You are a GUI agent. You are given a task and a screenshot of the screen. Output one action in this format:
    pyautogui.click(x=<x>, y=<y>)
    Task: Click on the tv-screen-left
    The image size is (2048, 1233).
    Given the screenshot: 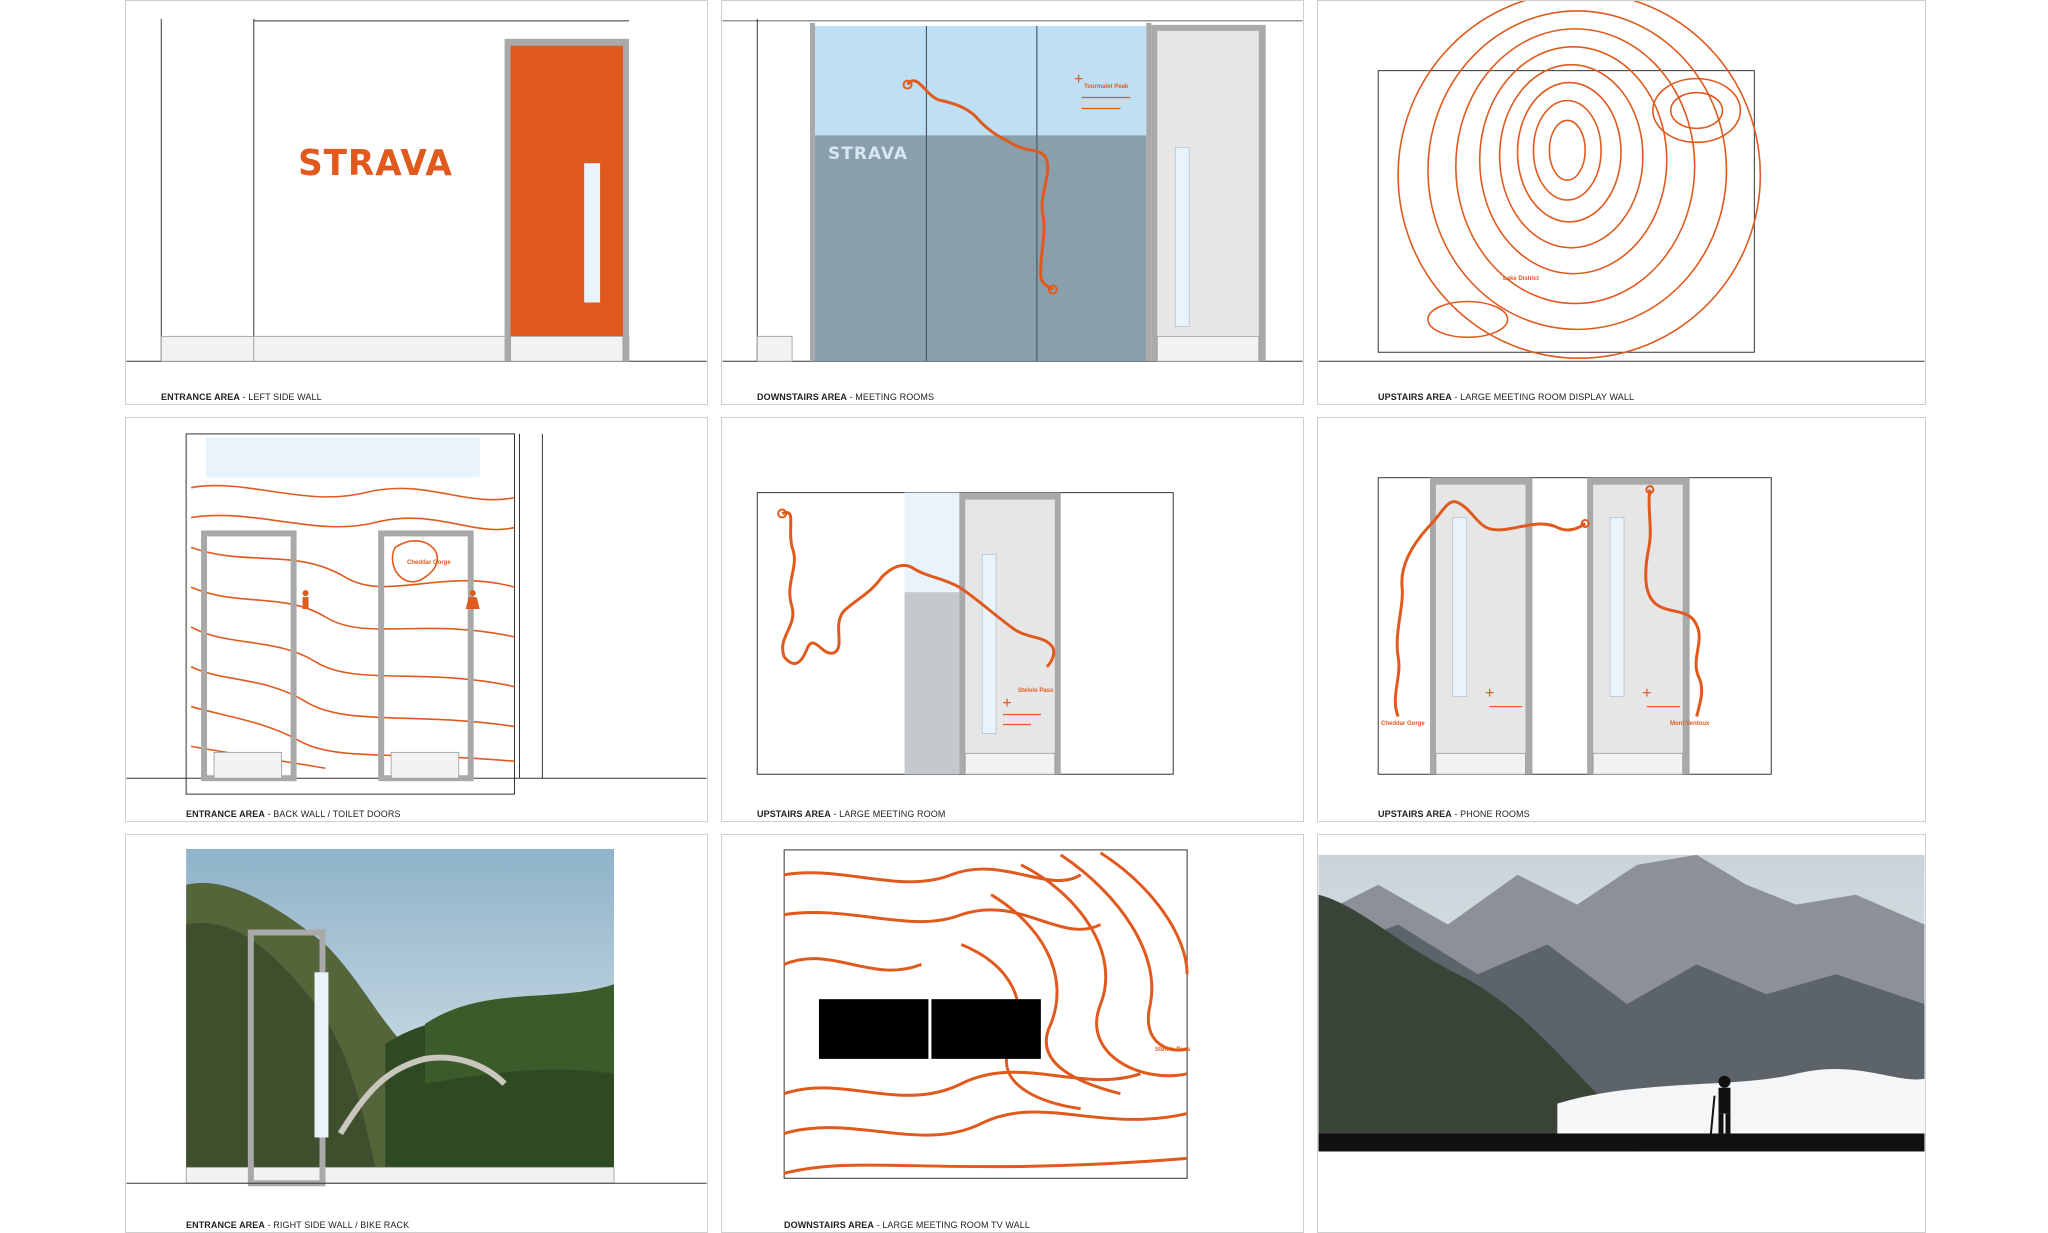 What is the action you would take?
    pyautogui.click(x=873, y=1029)
    